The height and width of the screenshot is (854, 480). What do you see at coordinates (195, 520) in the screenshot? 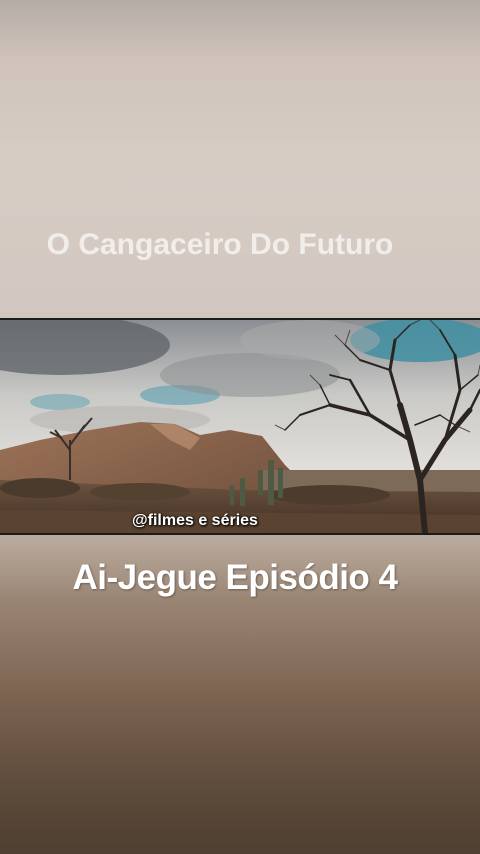
I see `watermark-caption: @filmes e séries` at bounding box center [195, 520].